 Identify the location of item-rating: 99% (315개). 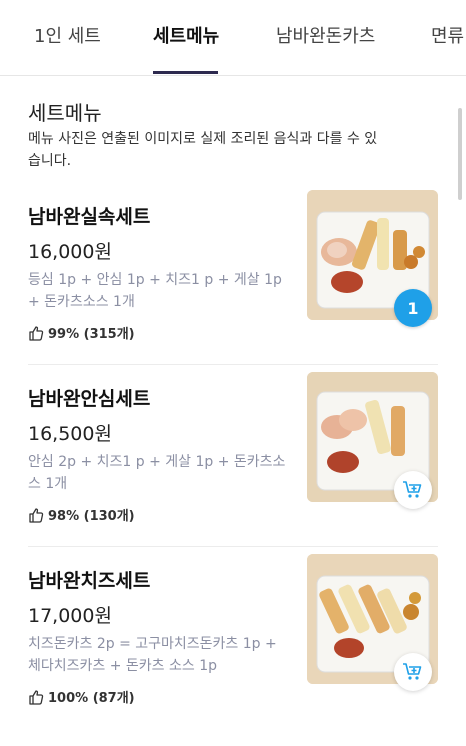
(81, 332).